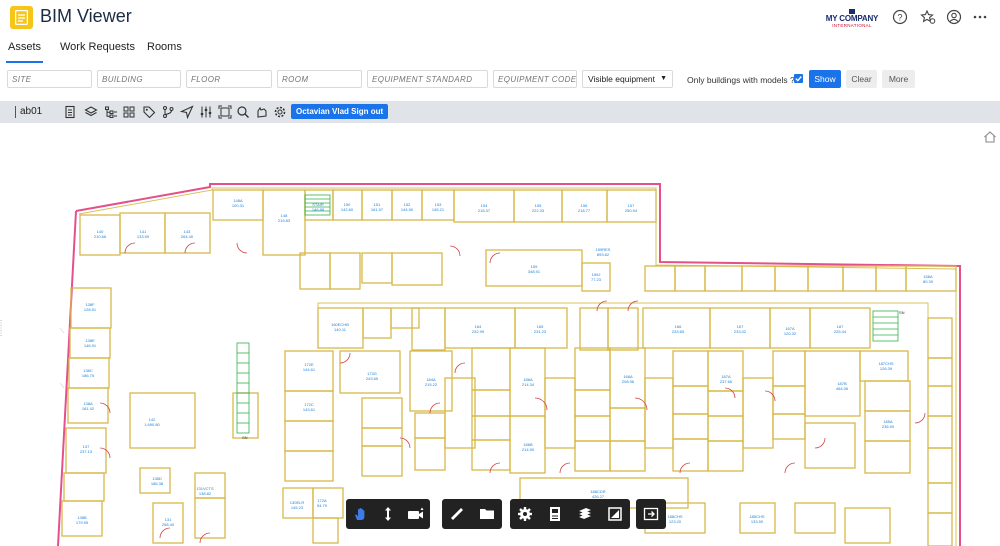 Image resolution: width=1000 pixels, height=546 pixels. I want to click on room-area-label: 138.82, so click(205, 493).